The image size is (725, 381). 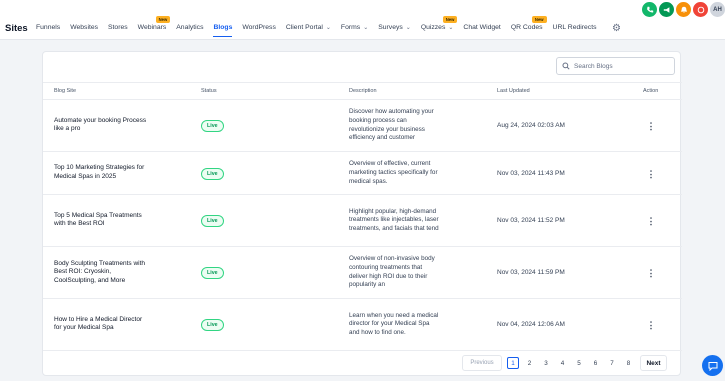 I want to click on nav-item-label: Analytics, so click(x=190, y=27).